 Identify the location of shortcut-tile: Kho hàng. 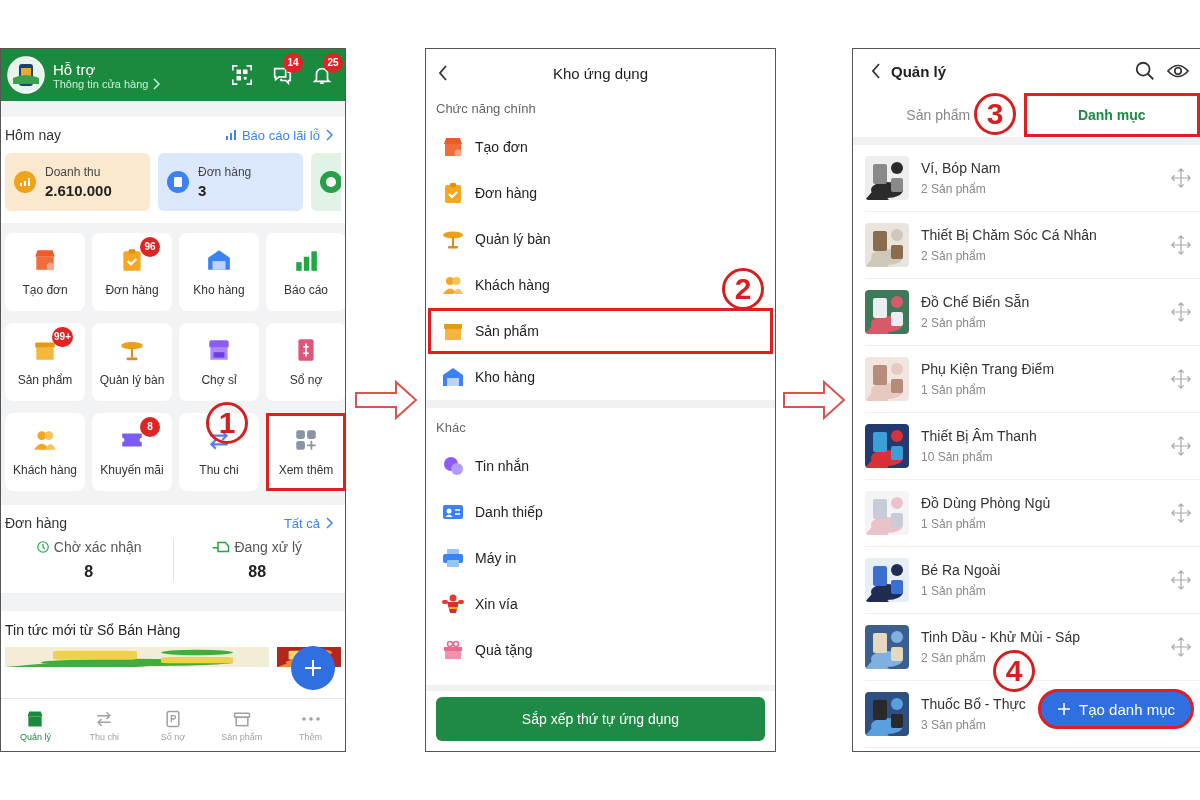
(219, 272).